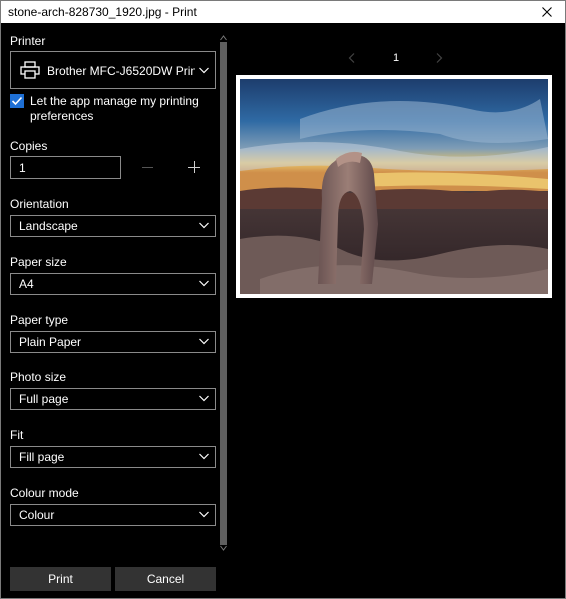 This screenshot has width=566, height=599. What do you see at coordinates (396, 58) in the screenshot?
I see `page-number: 1` at bounding box center [396, 58].